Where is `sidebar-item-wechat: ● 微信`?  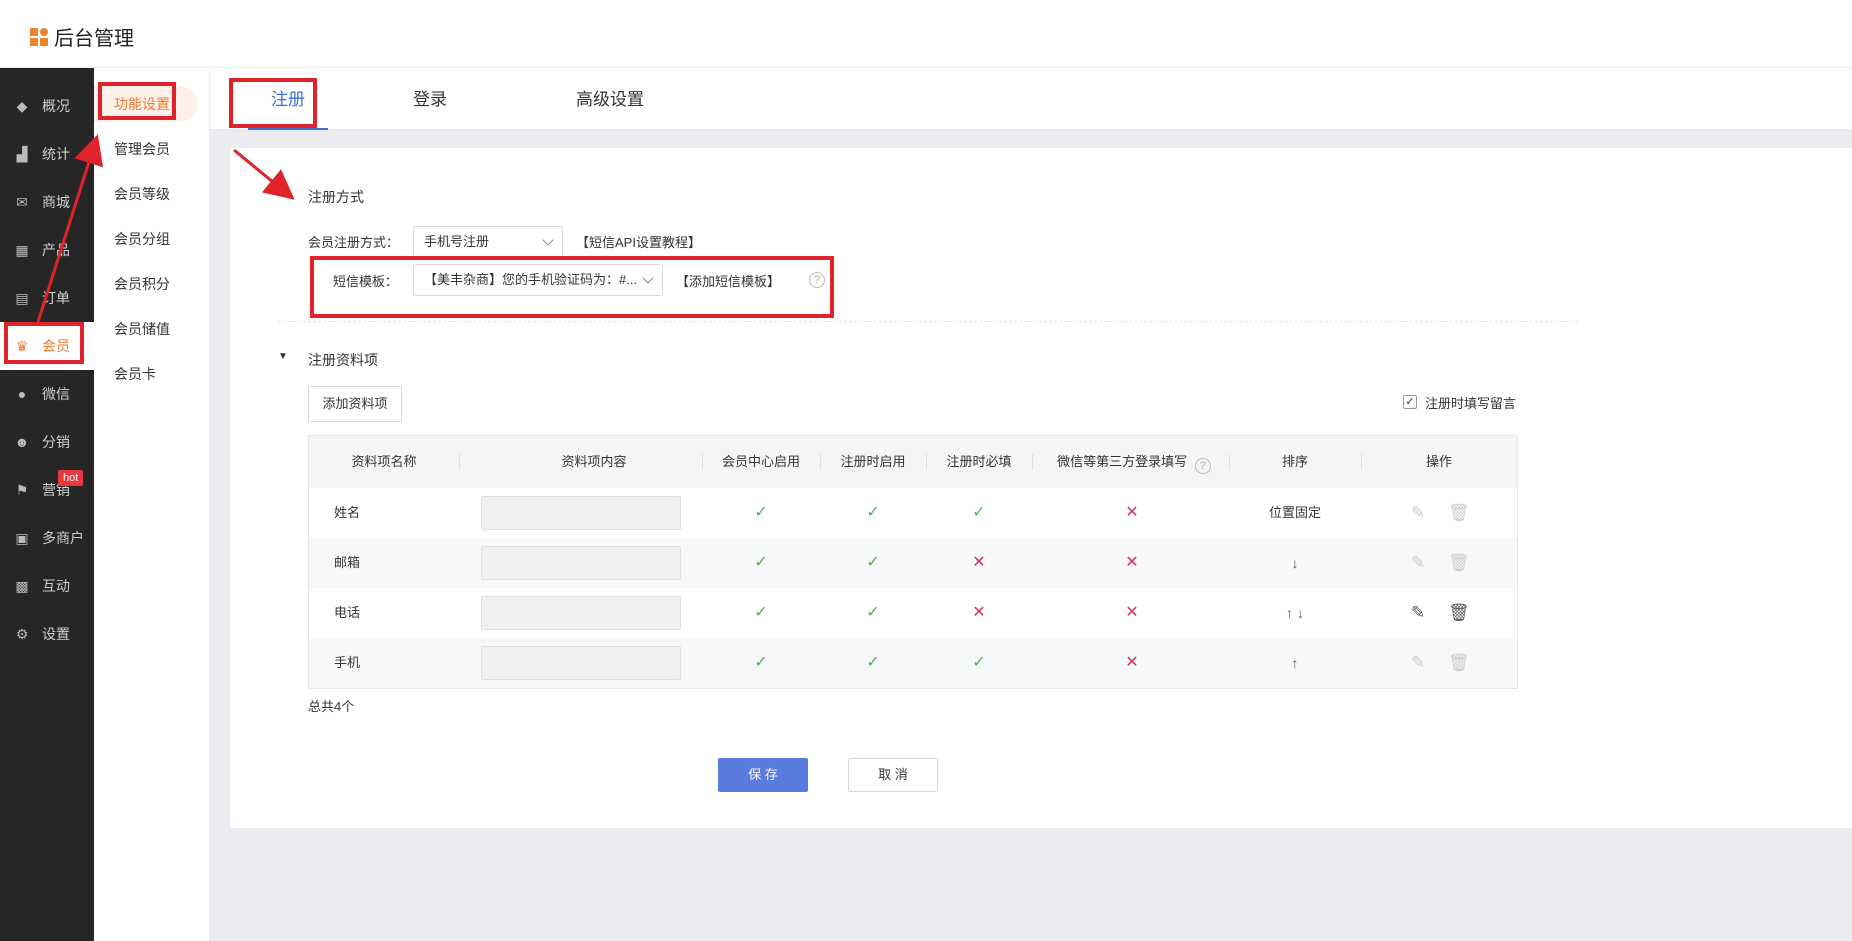 sidebar-item-wechat: ● 微信 is located at coordinates (47, 394).